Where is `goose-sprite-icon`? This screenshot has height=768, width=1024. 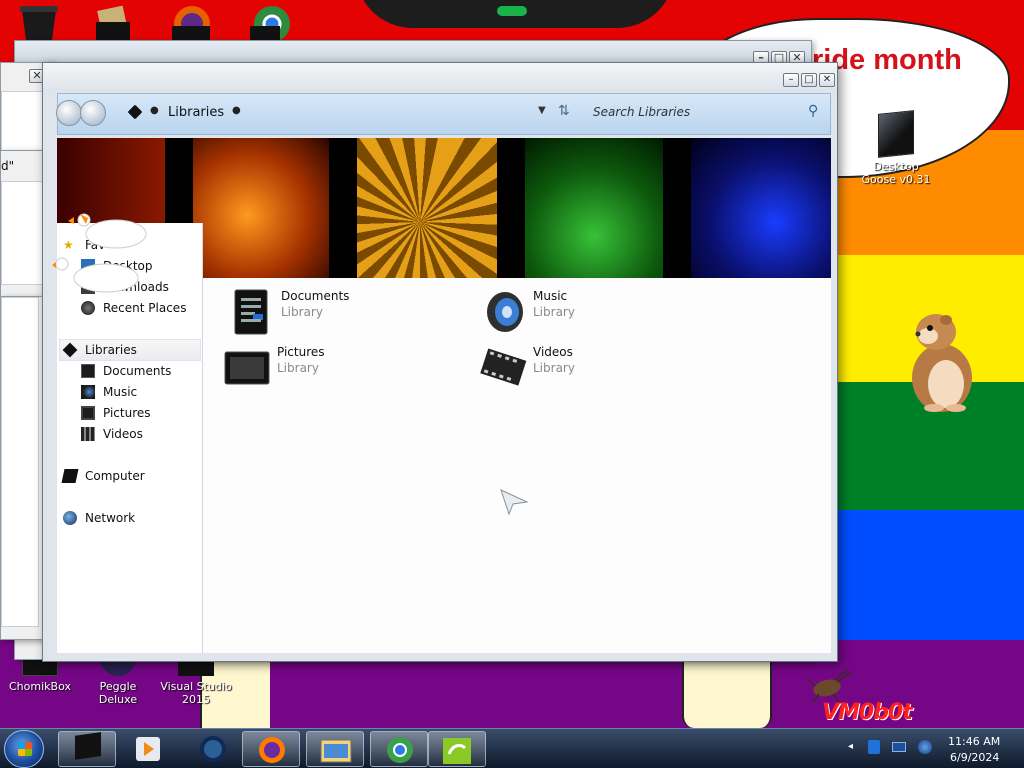
goose-sprite-icon is located at coordinates (107, 253).